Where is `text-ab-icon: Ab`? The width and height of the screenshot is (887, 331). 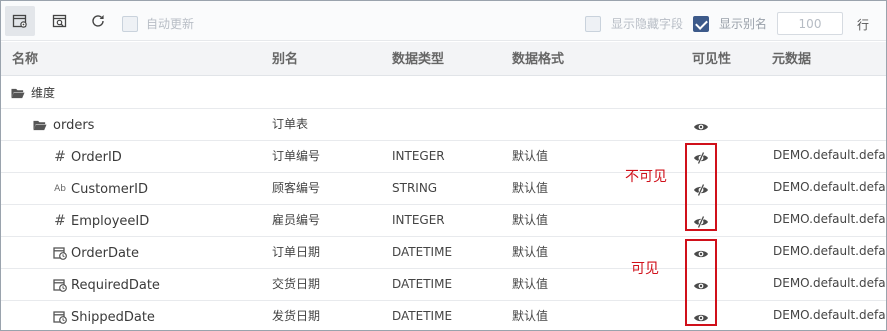
text-ab-icon: Ab is located at coordinates (60, 189).